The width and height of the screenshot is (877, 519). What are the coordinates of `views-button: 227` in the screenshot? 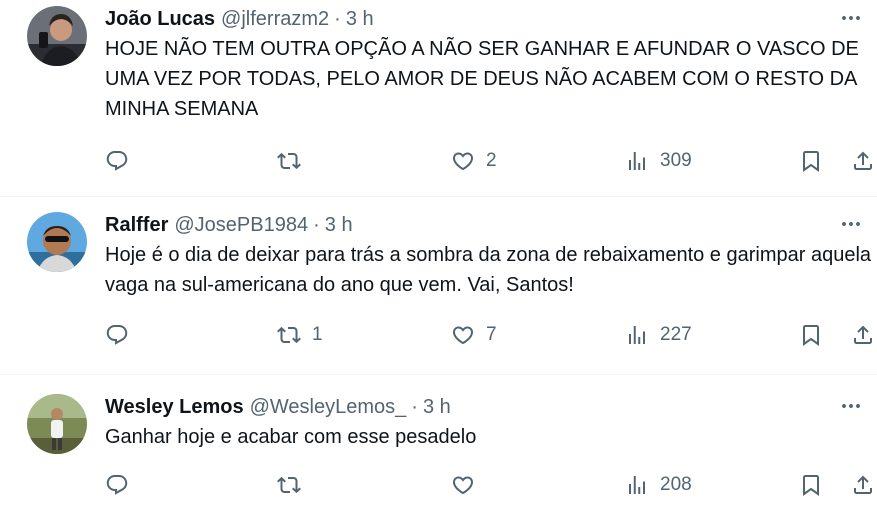 It's located at (658, 335).